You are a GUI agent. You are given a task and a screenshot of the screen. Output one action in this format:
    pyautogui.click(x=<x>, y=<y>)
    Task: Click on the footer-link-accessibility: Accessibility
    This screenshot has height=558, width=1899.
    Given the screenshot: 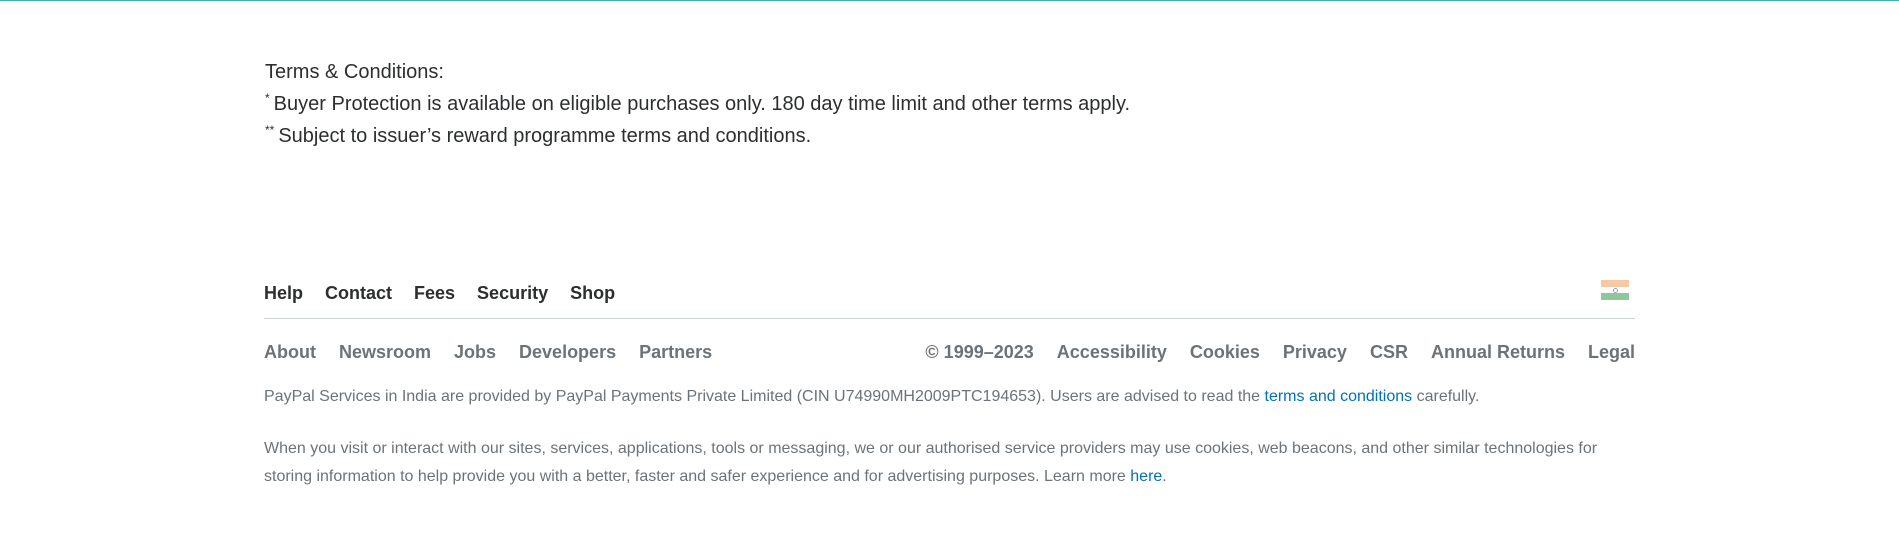 What is the action you would take?
    pyautogui.click(x=1112, y=352)
    